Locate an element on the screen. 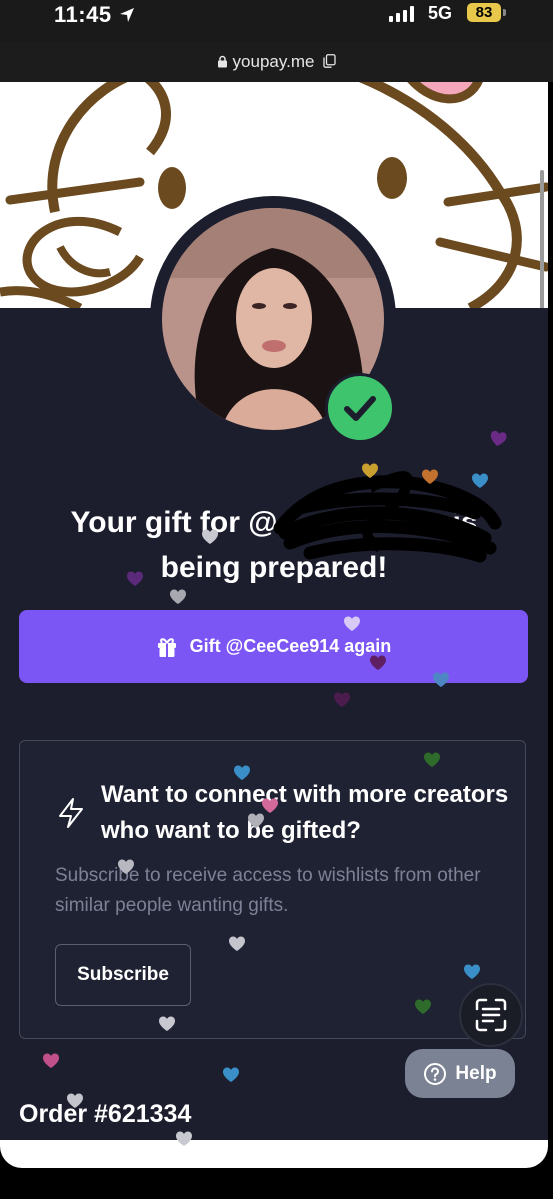 This screenshot has width=553, height=1199. status-time: 11:45 is located at coordinates (83, 14).